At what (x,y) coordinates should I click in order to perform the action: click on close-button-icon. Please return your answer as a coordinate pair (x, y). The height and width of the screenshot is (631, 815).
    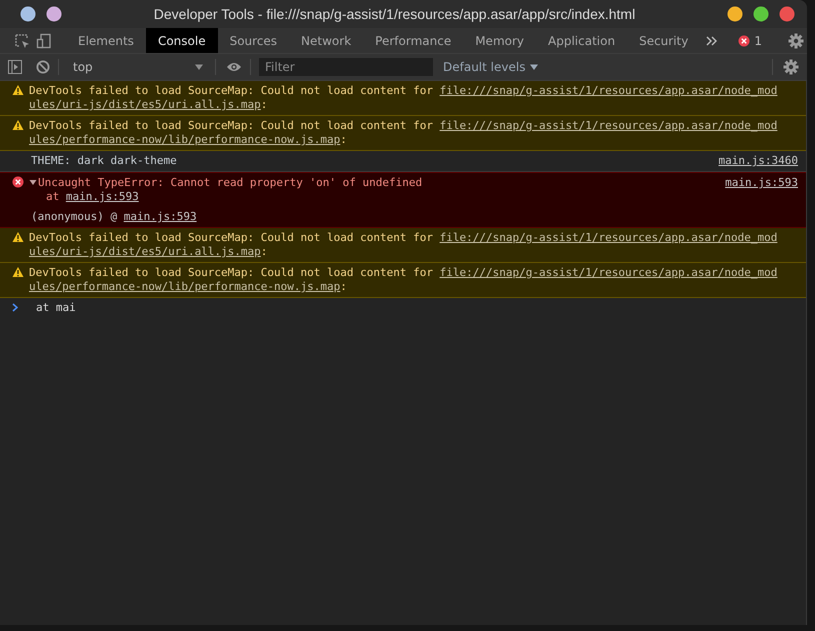
    Looking at the image, I should click on (787, 14).